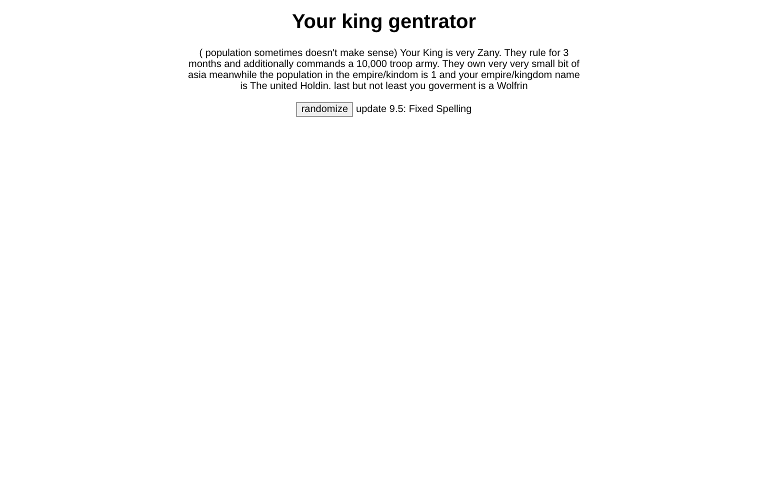 This screenshot has width=768, height=480. What do you see at coordinates (325, 109) in the screenshot?
I see `randomize-button: randomize` at bounding box center [325, 109].